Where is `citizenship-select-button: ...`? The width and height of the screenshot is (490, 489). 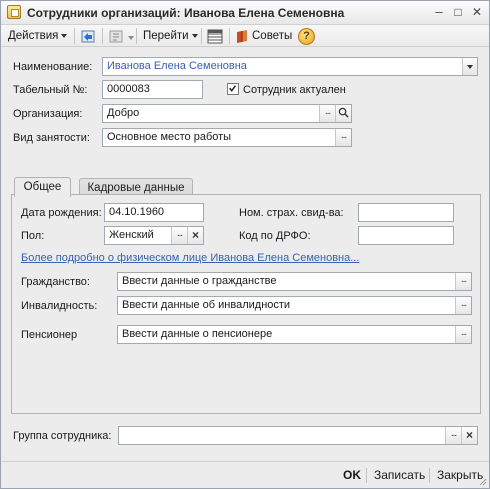 citizenship-select-button: ... is located at coordinates (463, 281).